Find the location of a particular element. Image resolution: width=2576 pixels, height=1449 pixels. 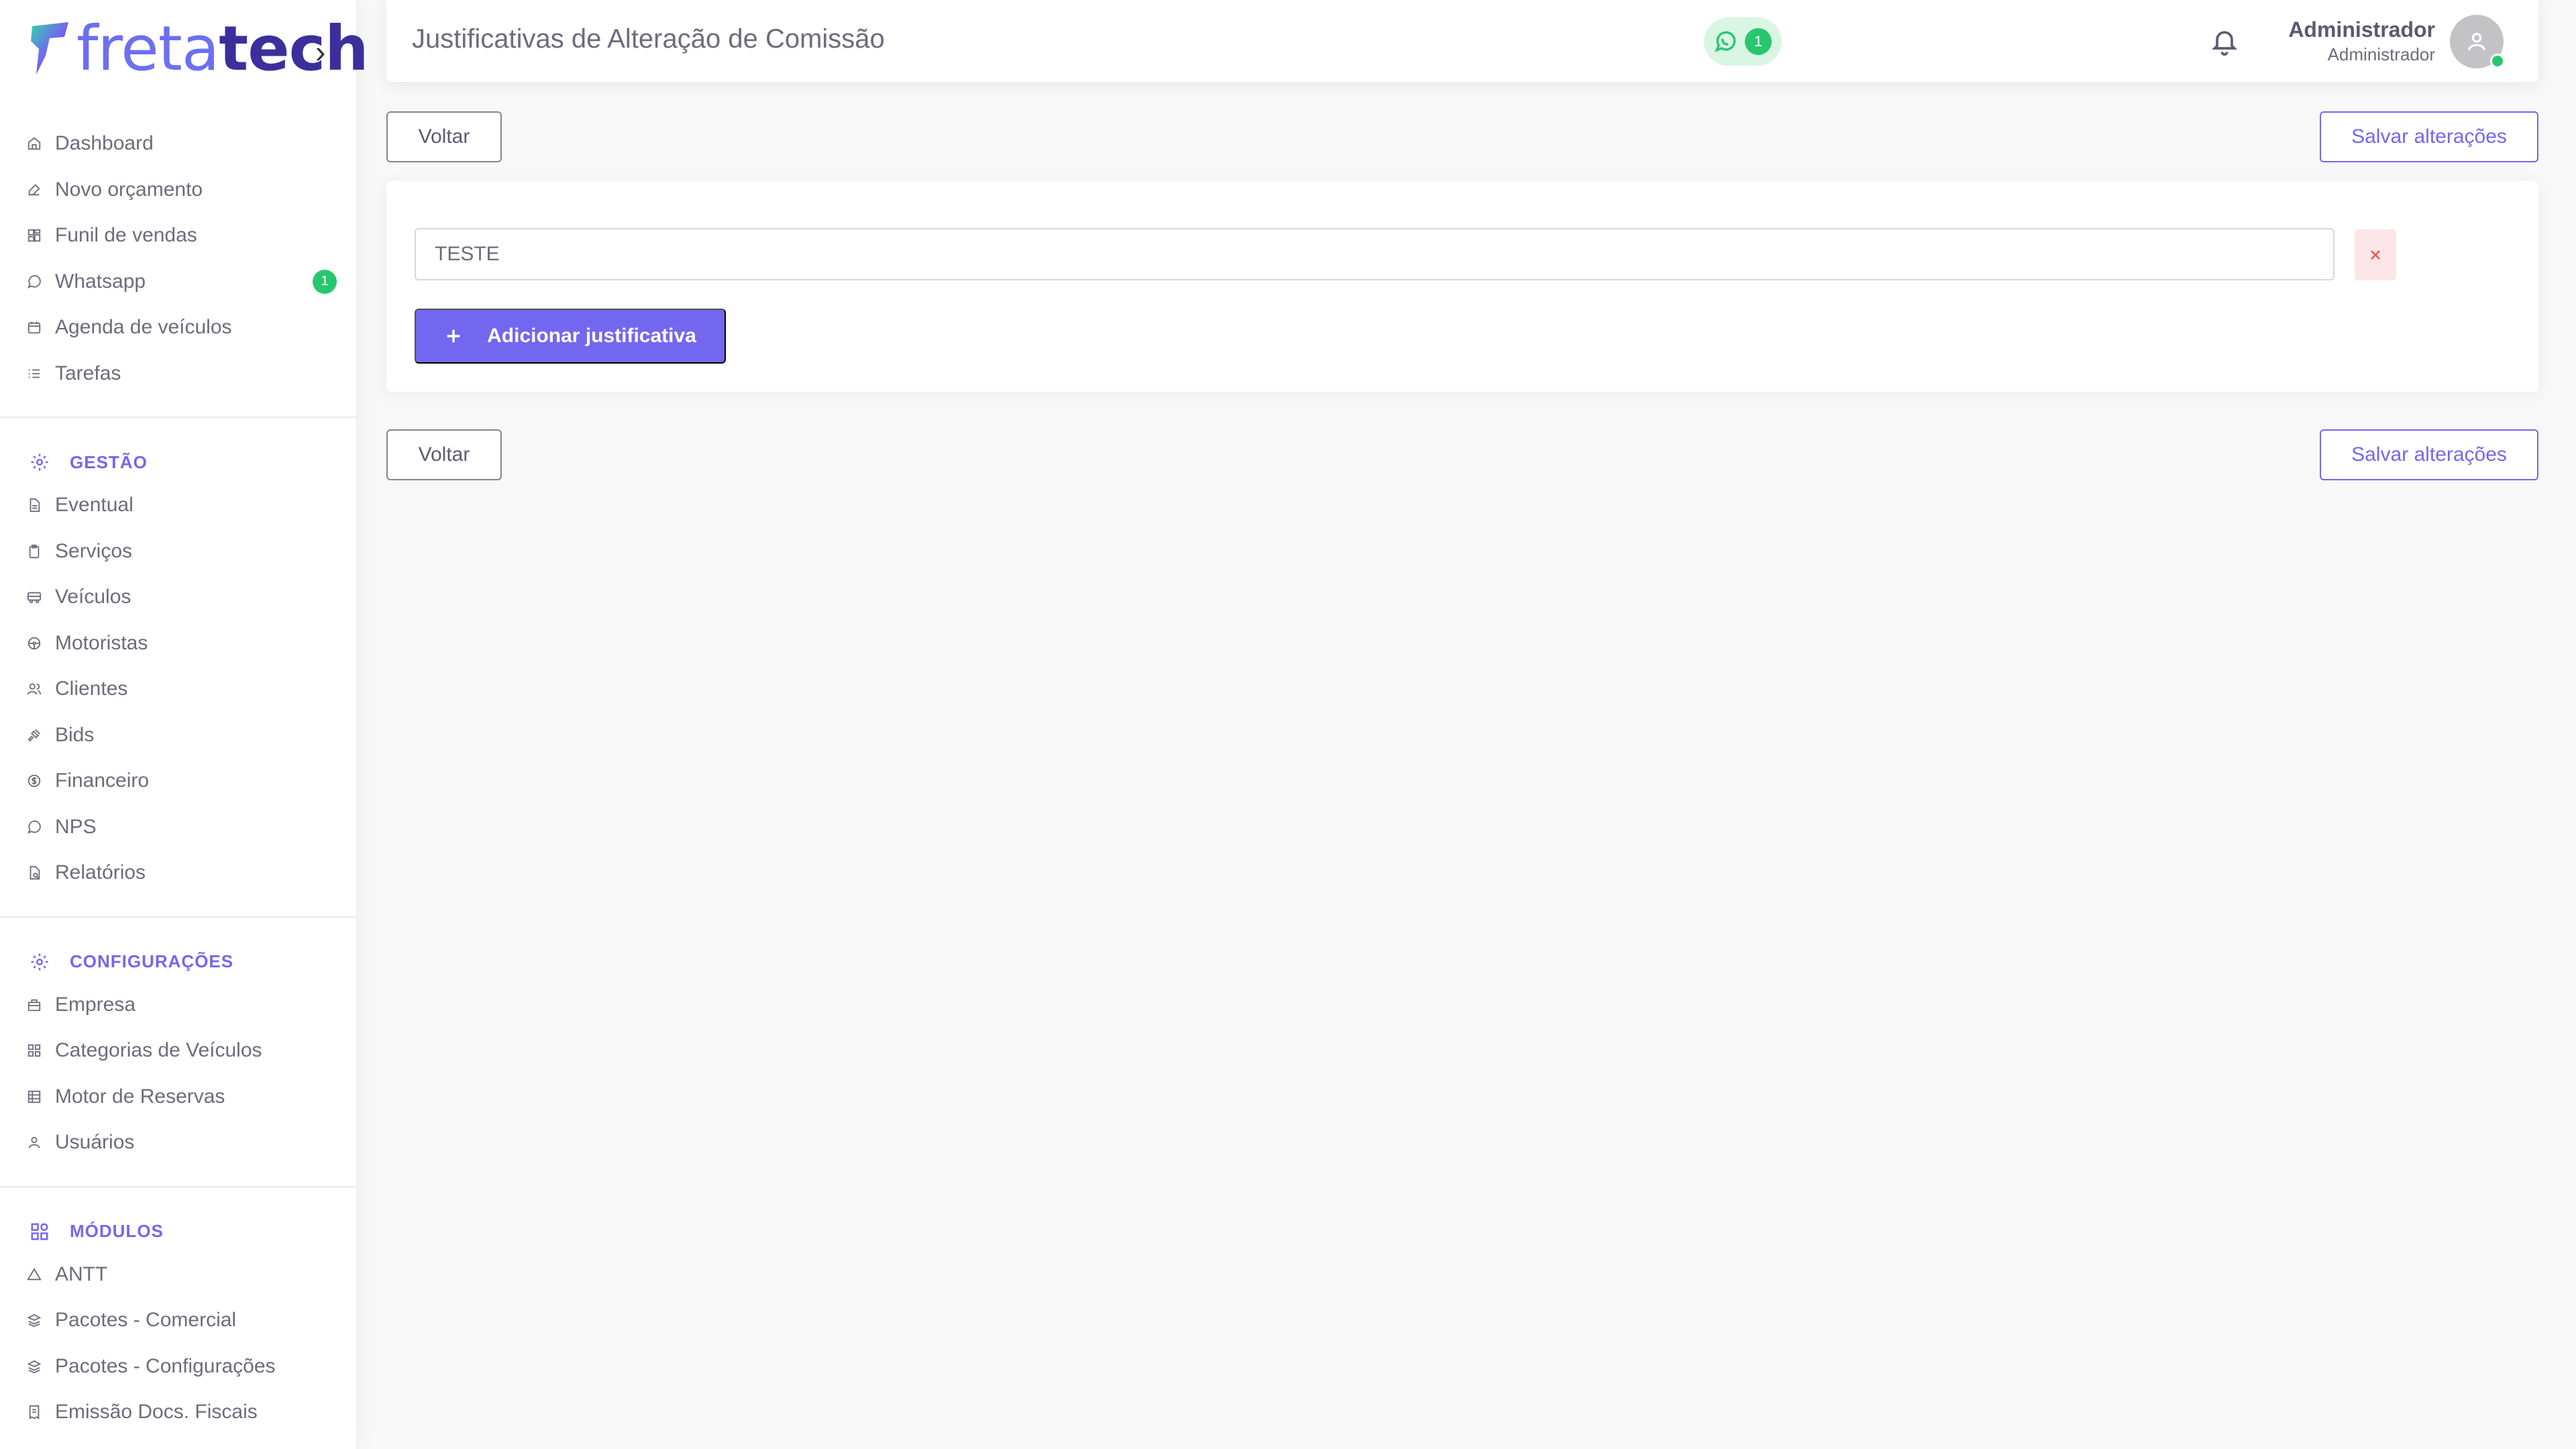

modules-icon is located at coordinates (40, 1232).